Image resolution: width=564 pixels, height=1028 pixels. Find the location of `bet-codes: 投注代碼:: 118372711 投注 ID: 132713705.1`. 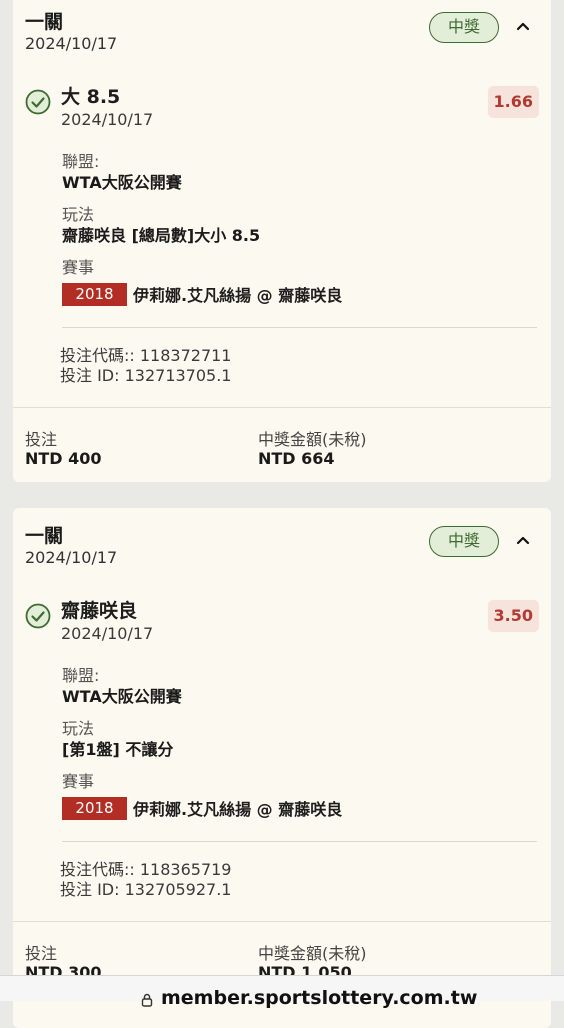

bet-codes: 投注代碼:: 118372711 投注 ID: 132713705.1 is located at coordinates (146, 366).